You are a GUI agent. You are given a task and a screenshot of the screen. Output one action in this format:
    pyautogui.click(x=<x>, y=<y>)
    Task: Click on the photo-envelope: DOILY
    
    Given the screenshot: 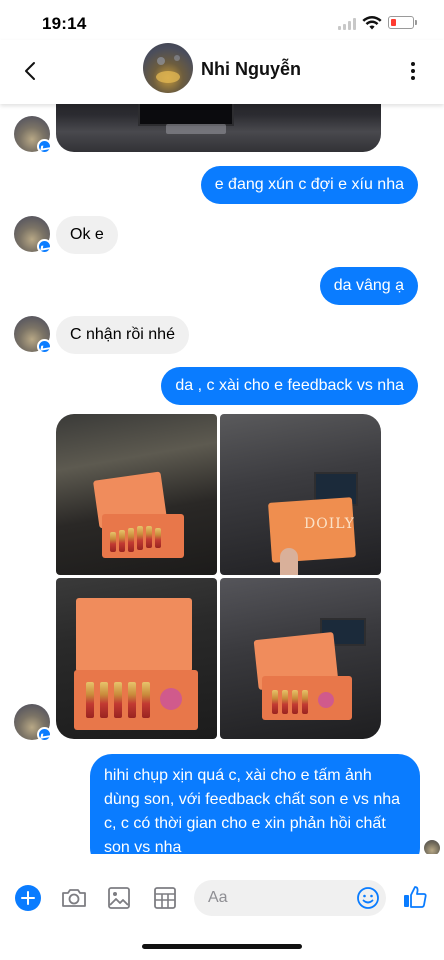 What is the action you would take?
    pyautogui.click(x=300, y=494)
    